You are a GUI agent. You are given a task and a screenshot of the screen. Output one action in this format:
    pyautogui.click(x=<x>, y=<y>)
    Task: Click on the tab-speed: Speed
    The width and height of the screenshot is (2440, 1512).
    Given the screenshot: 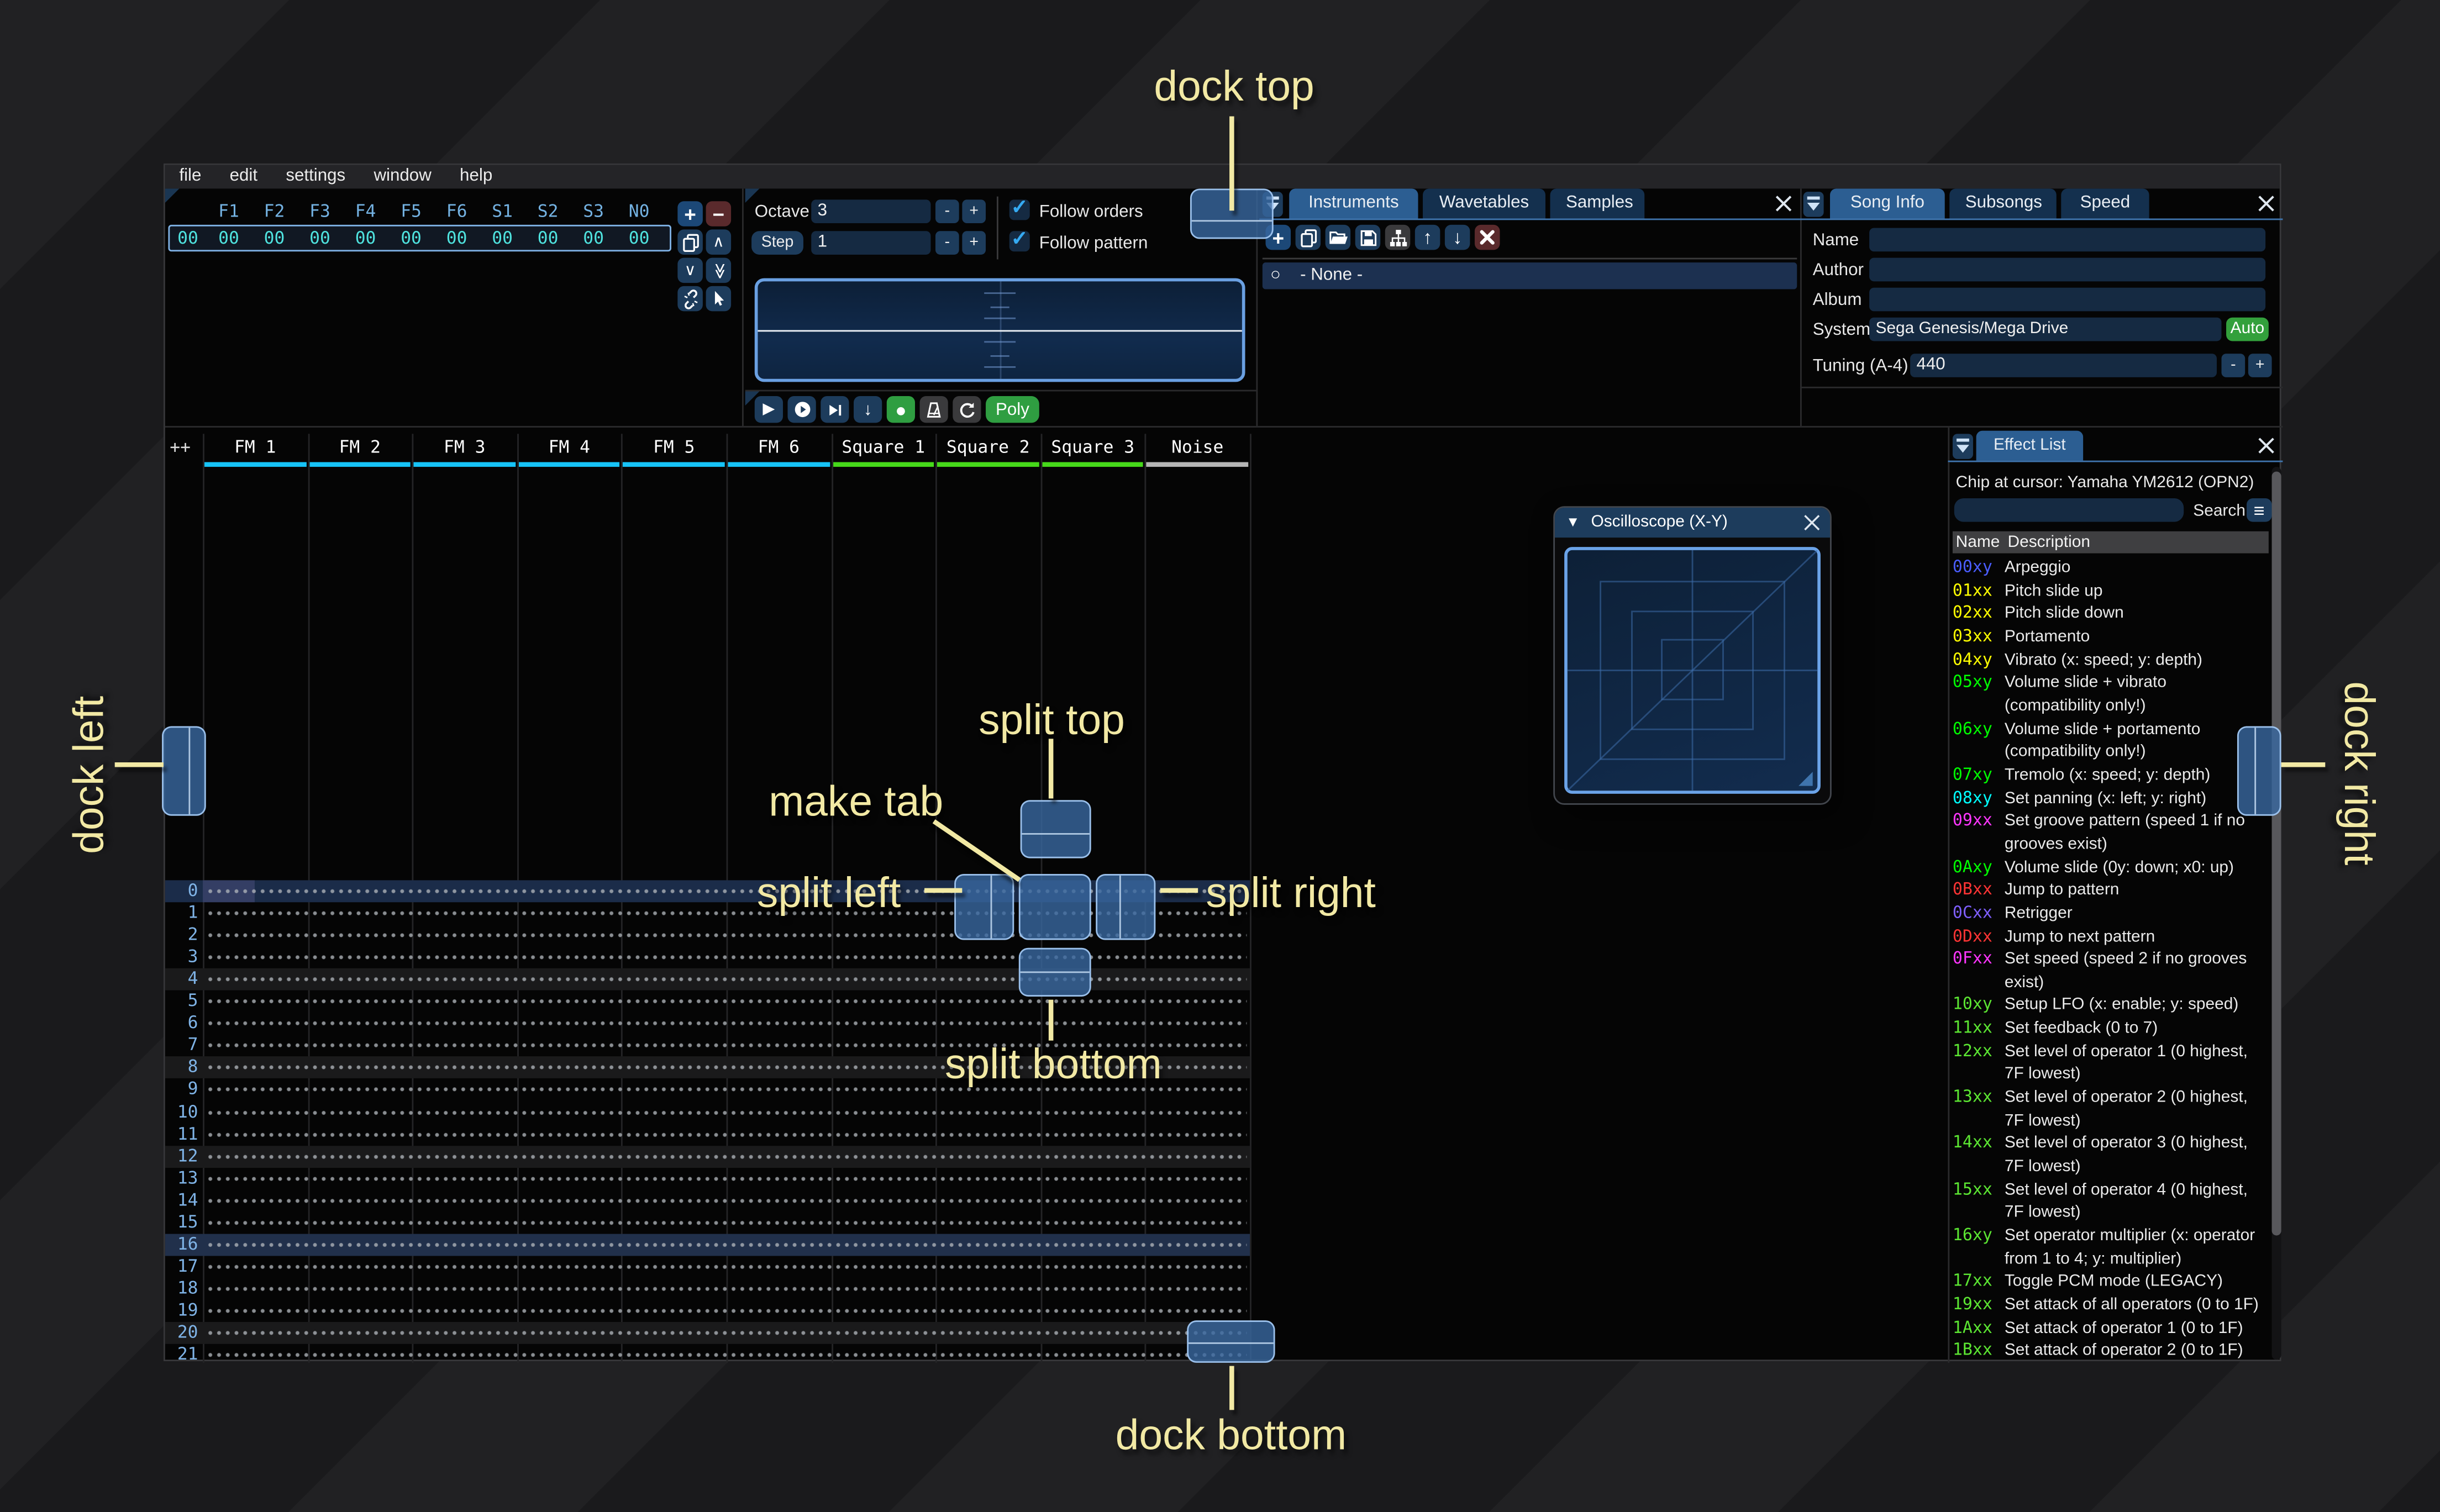 What is the action you would take?
    pyautogui.click(x=2105, y=203)
    